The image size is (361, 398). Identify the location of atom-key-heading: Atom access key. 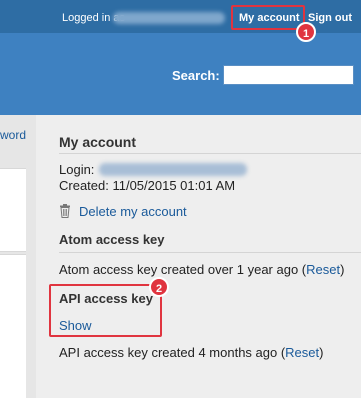
(112, 239).